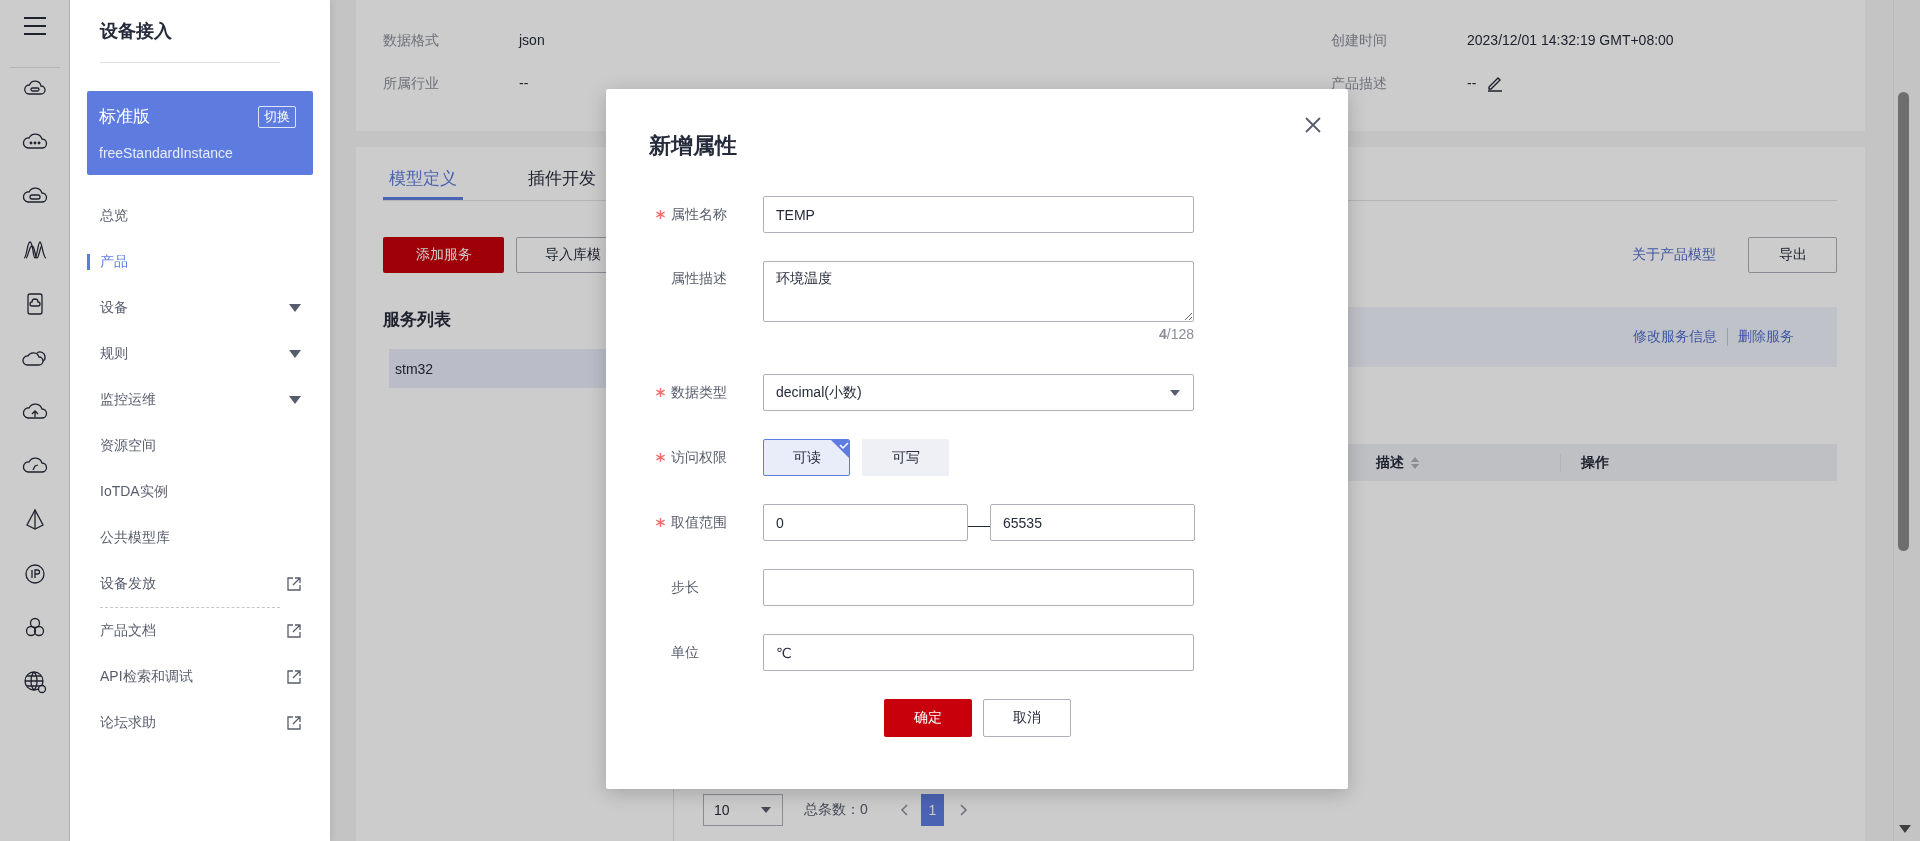 This screenshot has height=841, width=1920. What do you see at coordinates (840, 449) in the screenshot?
I see `check-icon` at bounding box center [840, 449].